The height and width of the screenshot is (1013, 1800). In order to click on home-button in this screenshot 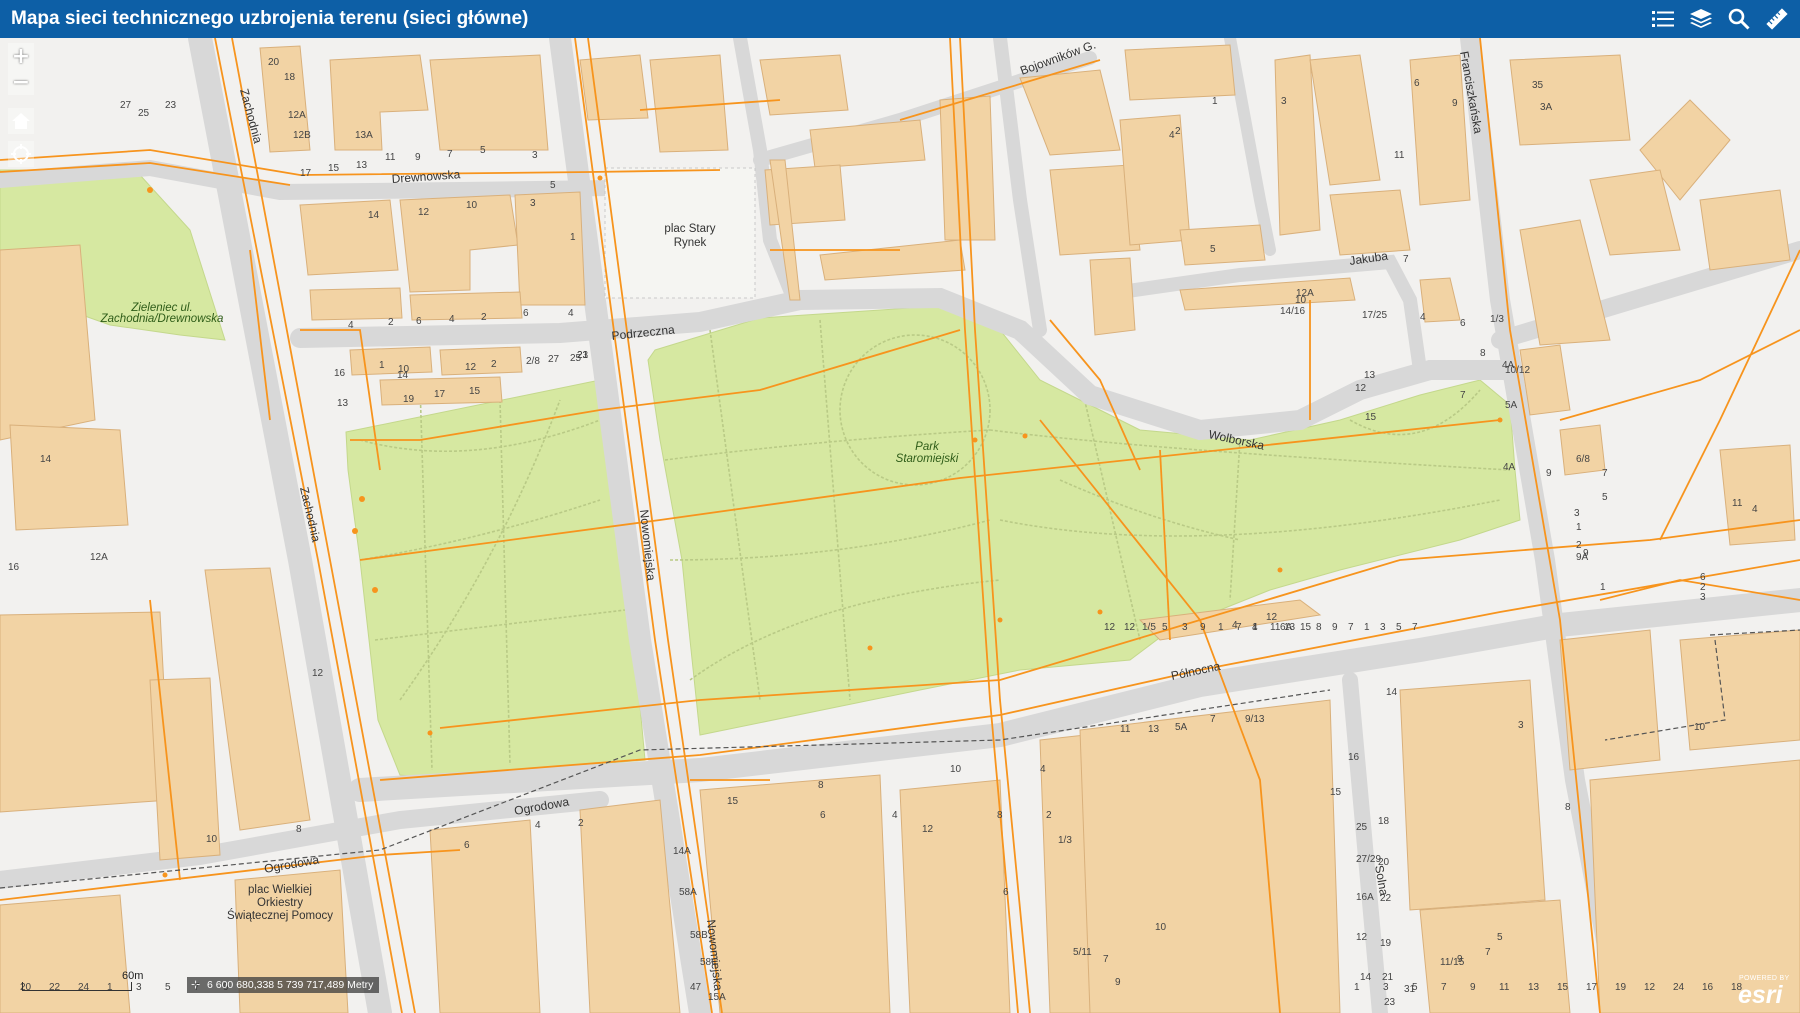, I will do `click(21, 121)`.